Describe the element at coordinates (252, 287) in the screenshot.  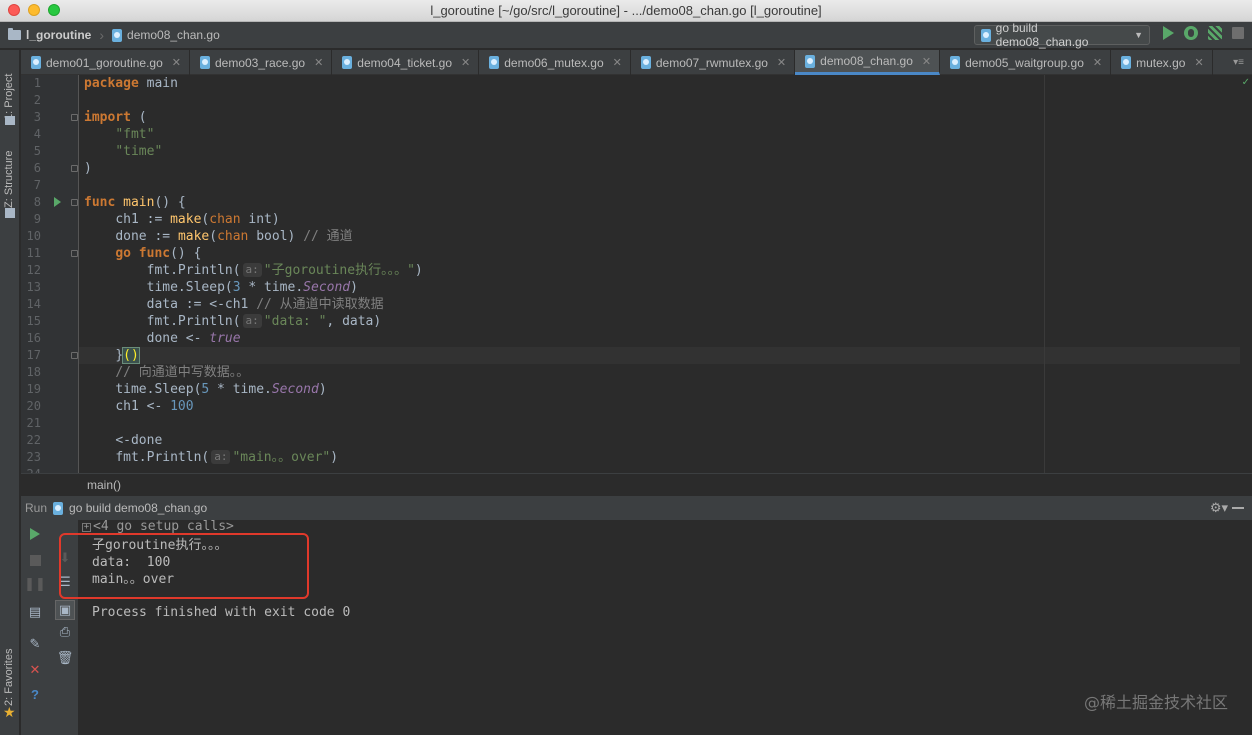
I see `code-line: time.Sleep(3 * time.Second)` at that location.